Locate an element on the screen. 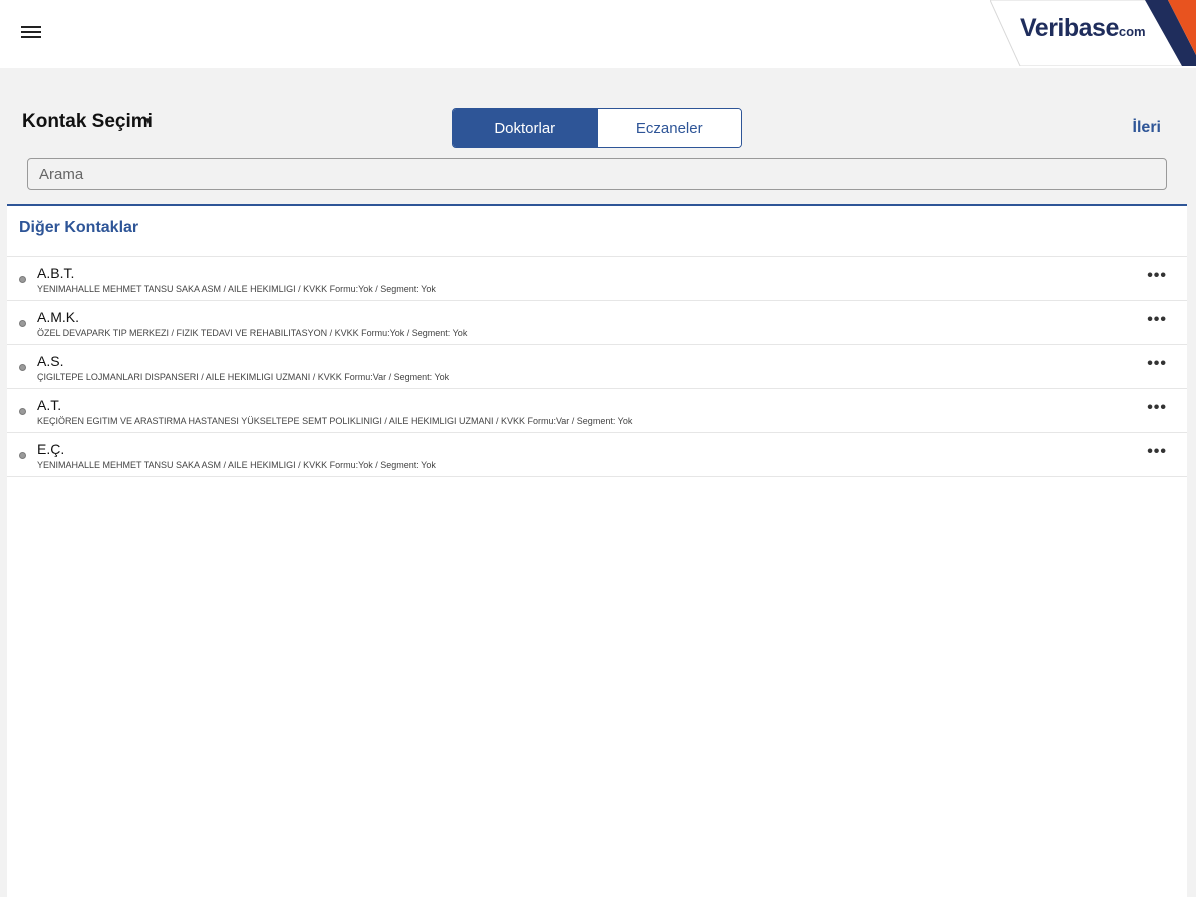  contact-type-segmented-control: Doktorlar Eczaneler is located at coordinates (597, 128).